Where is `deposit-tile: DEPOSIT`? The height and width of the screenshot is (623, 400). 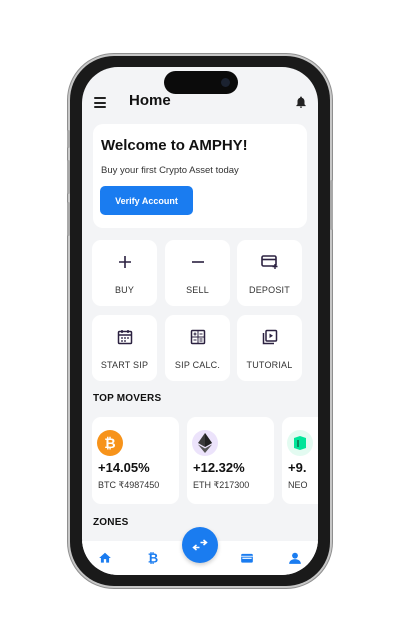
deposit-tile: DEPOSIT is located at coordinates (269, 273).